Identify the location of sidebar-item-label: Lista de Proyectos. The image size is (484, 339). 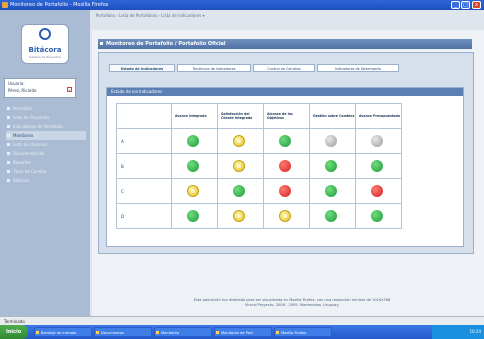
(31, 117).